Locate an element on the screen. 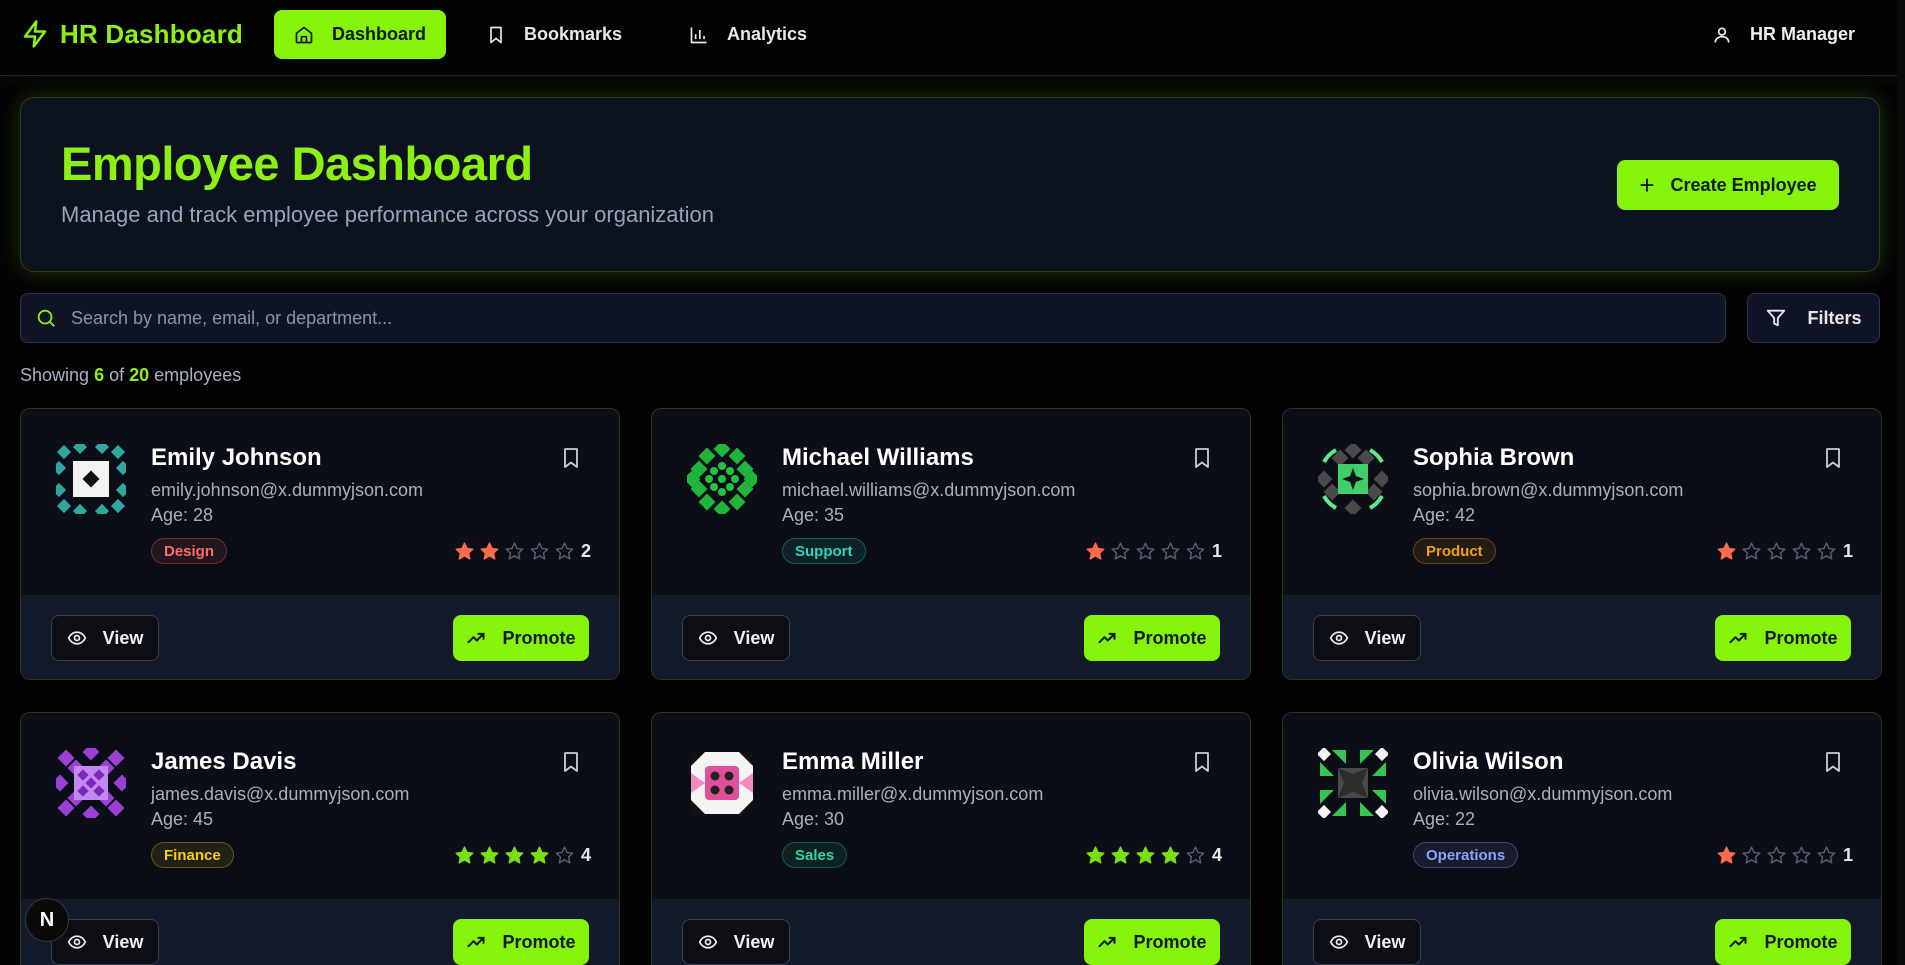  department-badge: Finance is located at coordinates (192, 855).